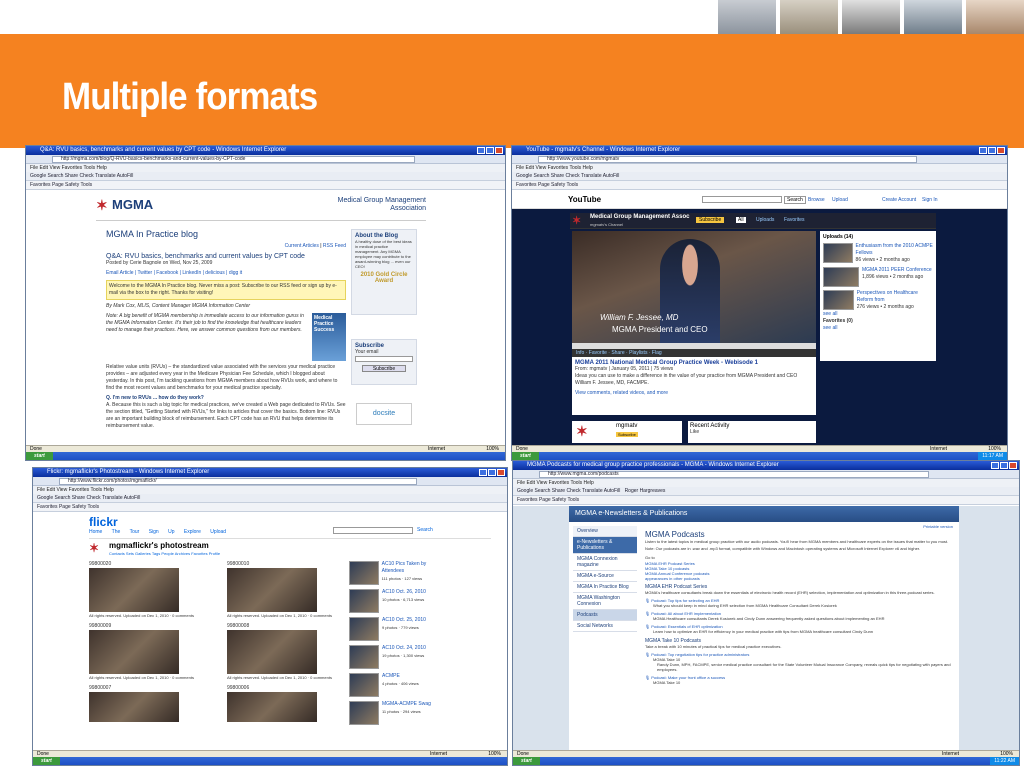  Describe the element at coordinates (605, 562) in the screenshot. I see `side-nav-item: MGMA Connexion magazine` at that location.